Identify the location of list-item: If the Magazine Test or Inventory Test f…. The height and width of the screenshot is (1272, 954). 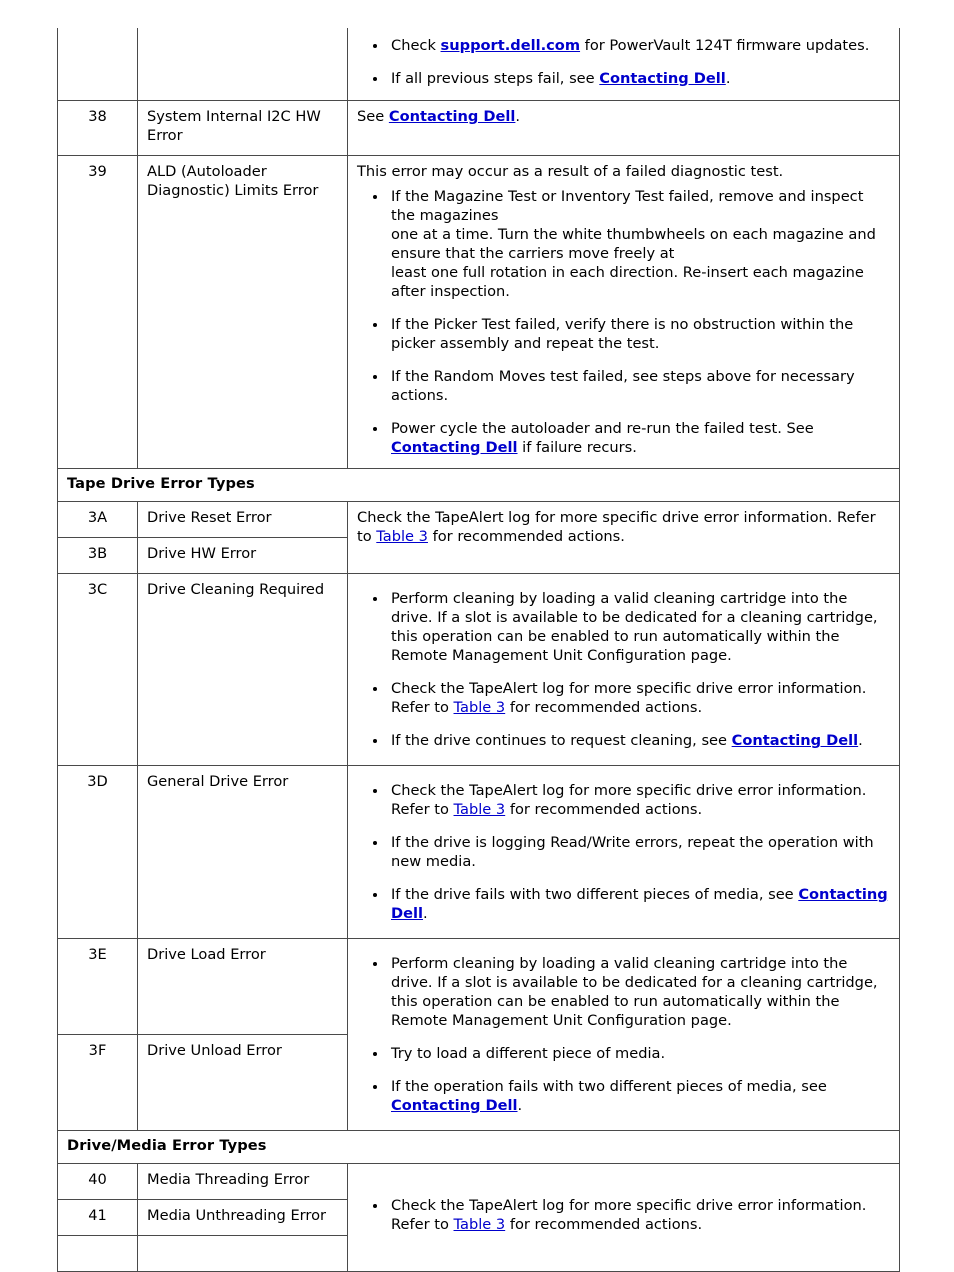
(639, 245).